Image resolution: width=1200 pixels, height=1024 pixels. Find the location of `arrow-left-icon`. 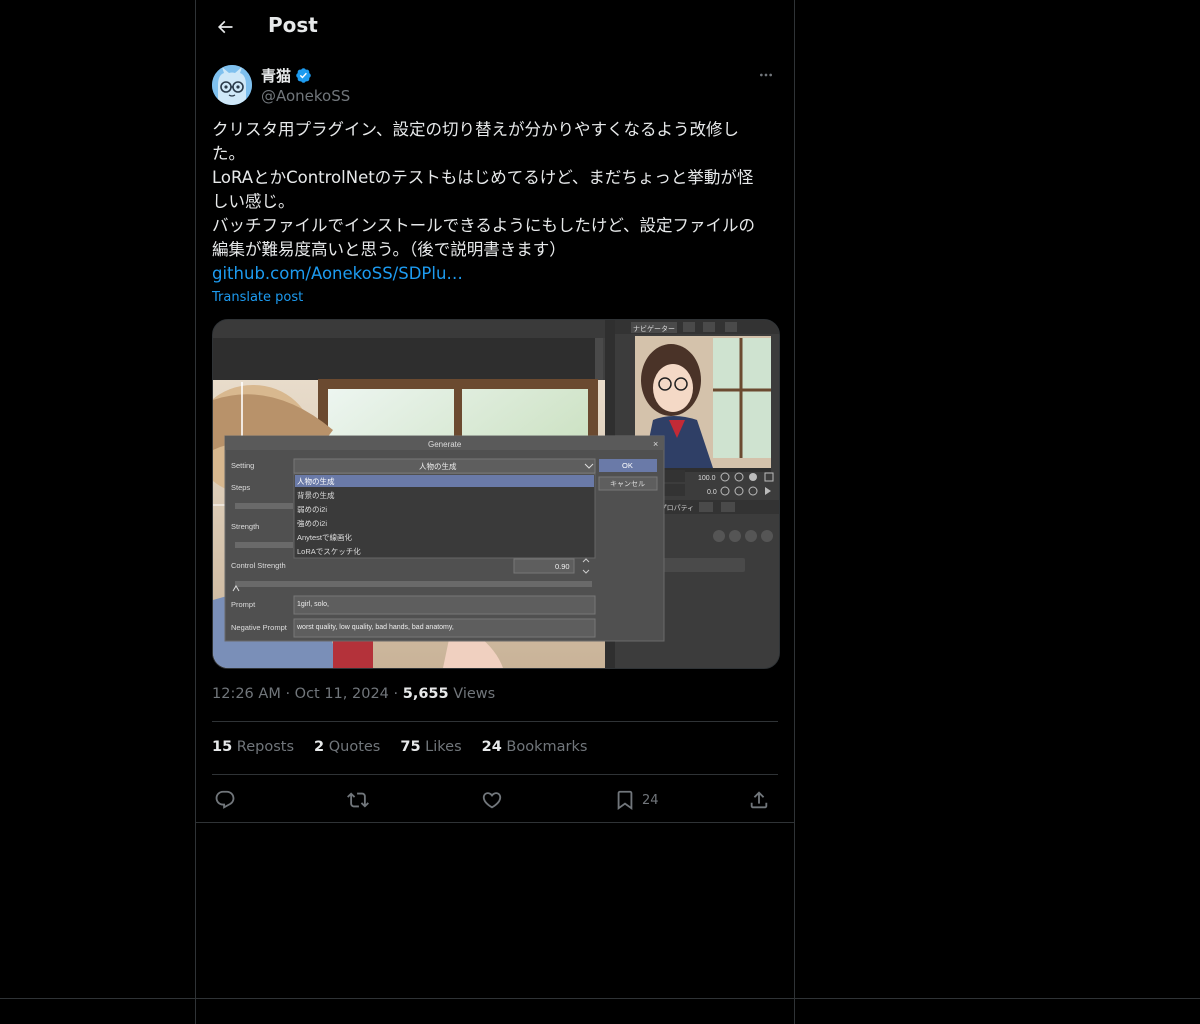

arrow-left-icon is located at coordinates (225, 27).